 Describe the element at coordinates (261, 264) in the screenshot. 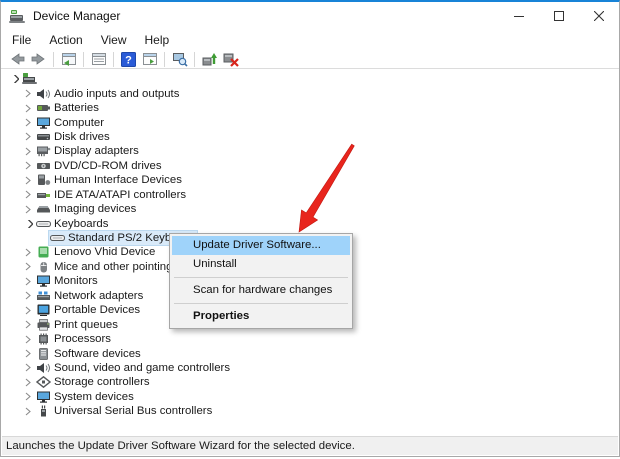

I see `menu-item-uninstall: Uninstall` at that location.